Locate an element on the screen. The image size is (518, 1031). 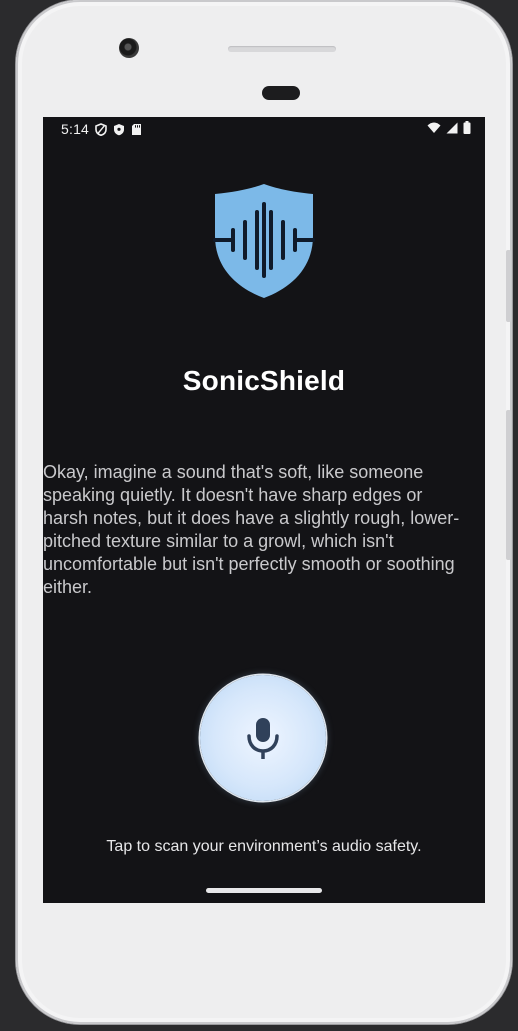
sd-card-icon is located at coordinates (137, 129).